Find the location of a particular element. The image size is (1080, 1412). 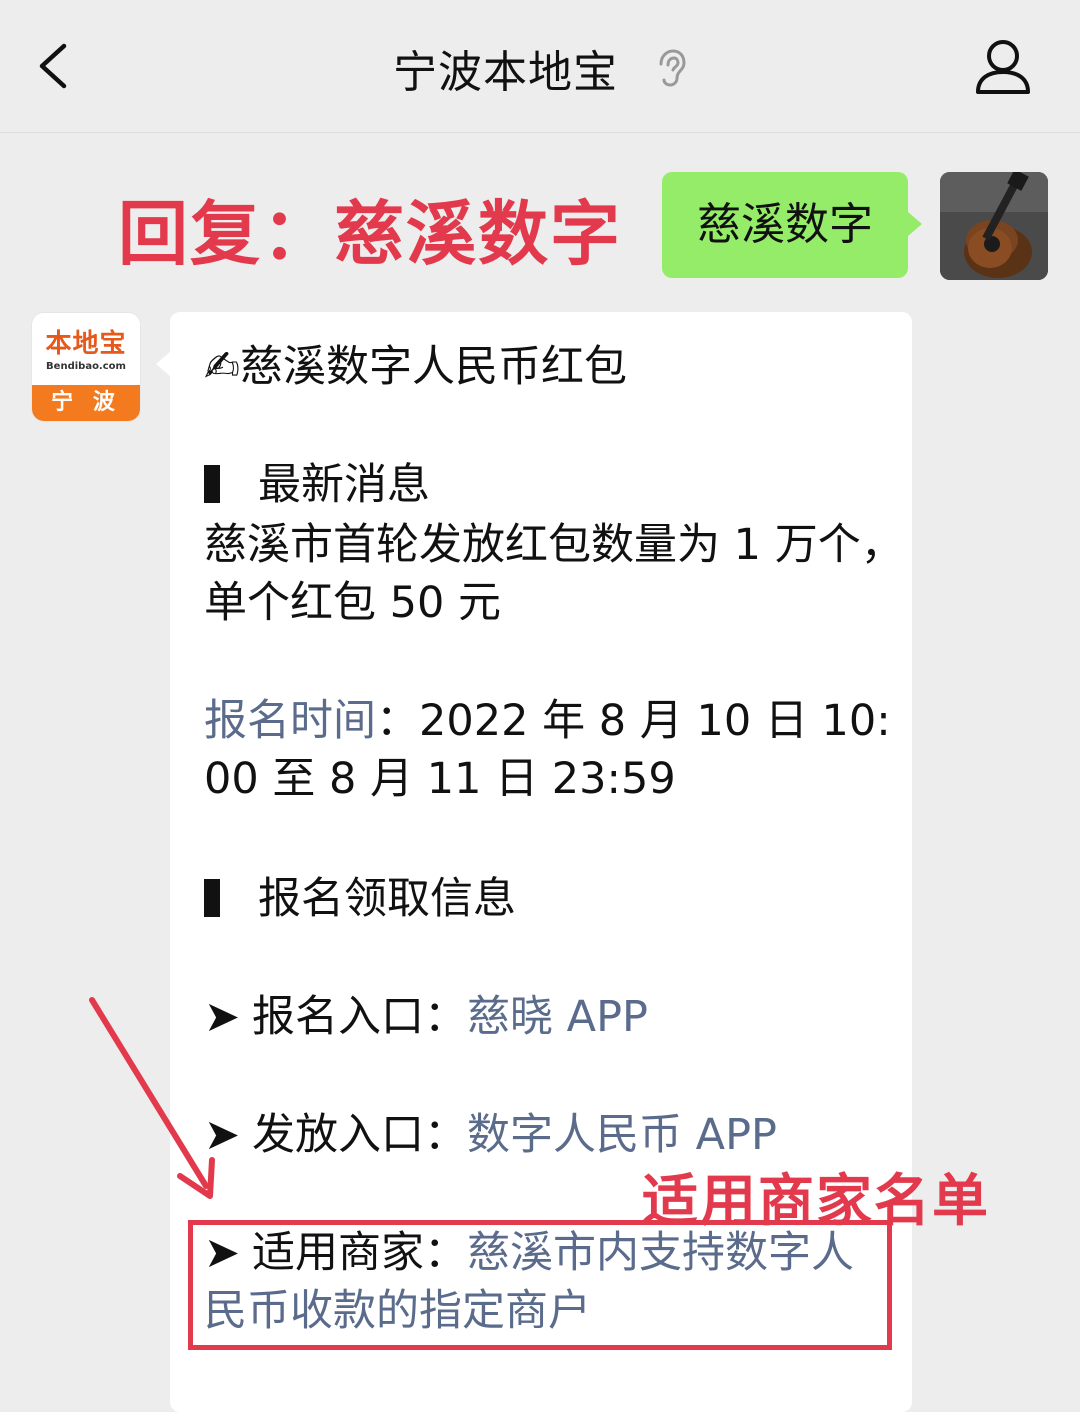

user-message-bubble: 慈溪数字 is located at coordinates (785, 225).